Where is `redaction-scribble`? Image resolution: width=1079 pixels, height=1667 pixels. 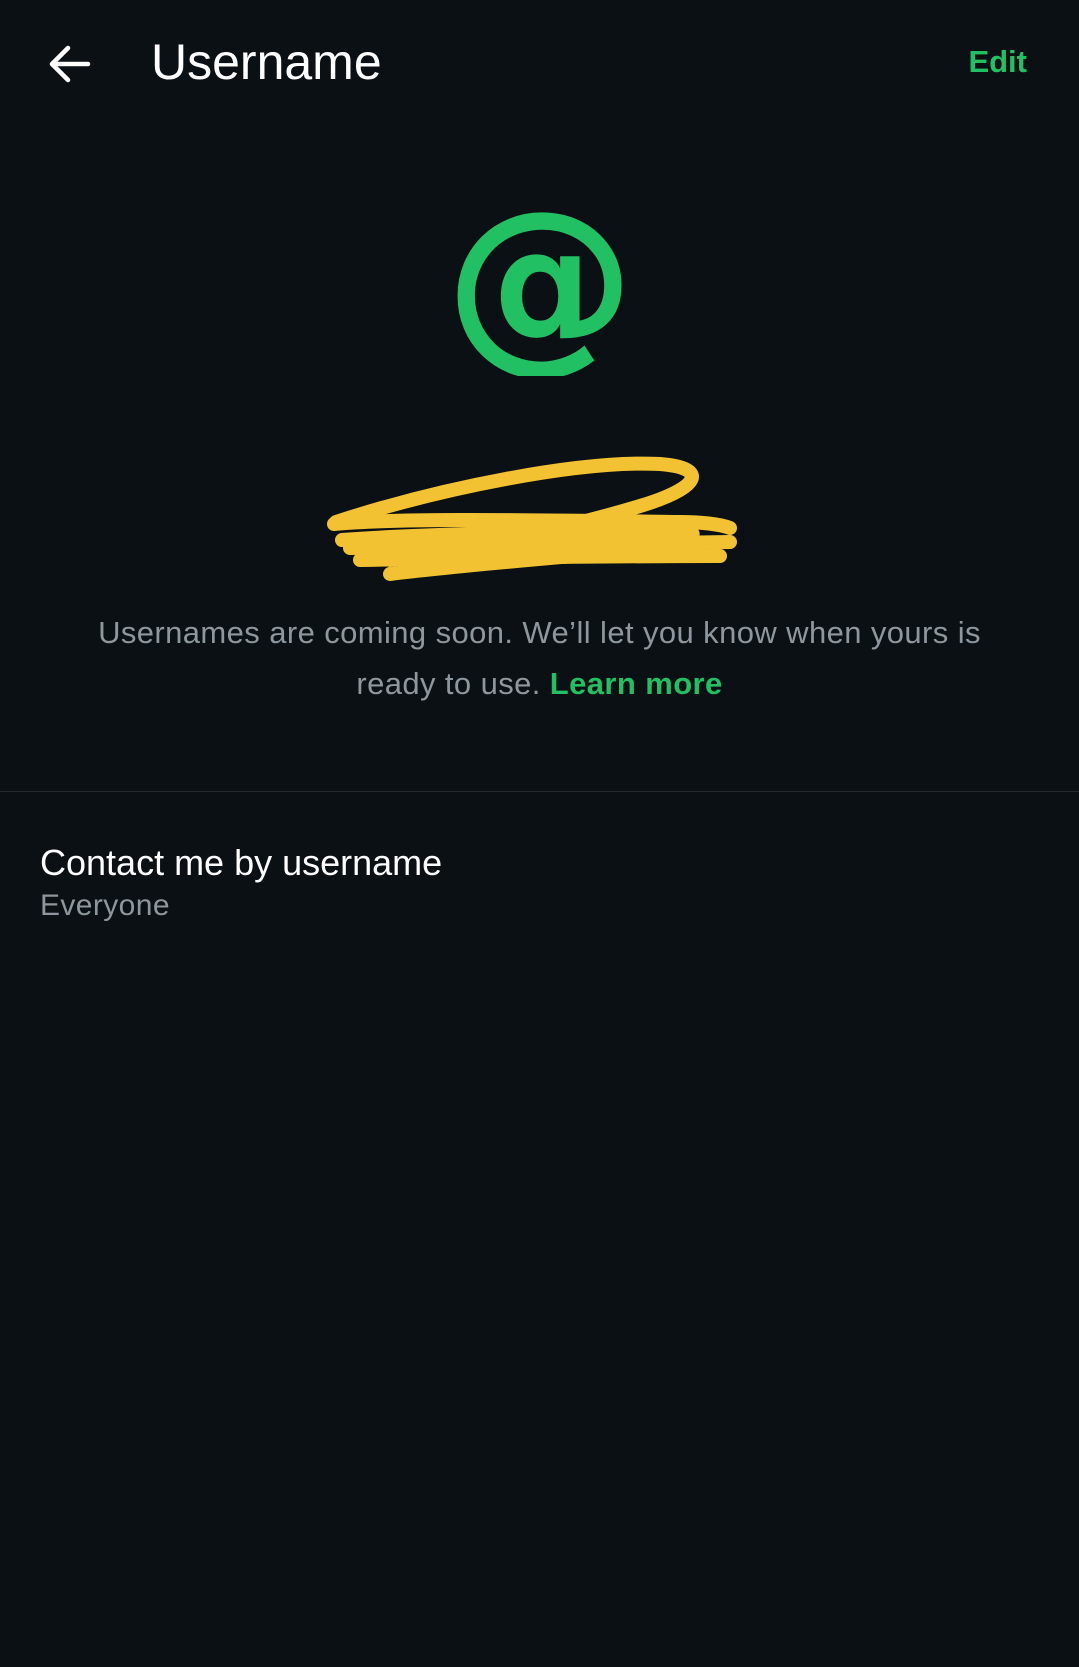 redaction-scribble is located at coordinates (532, 518).